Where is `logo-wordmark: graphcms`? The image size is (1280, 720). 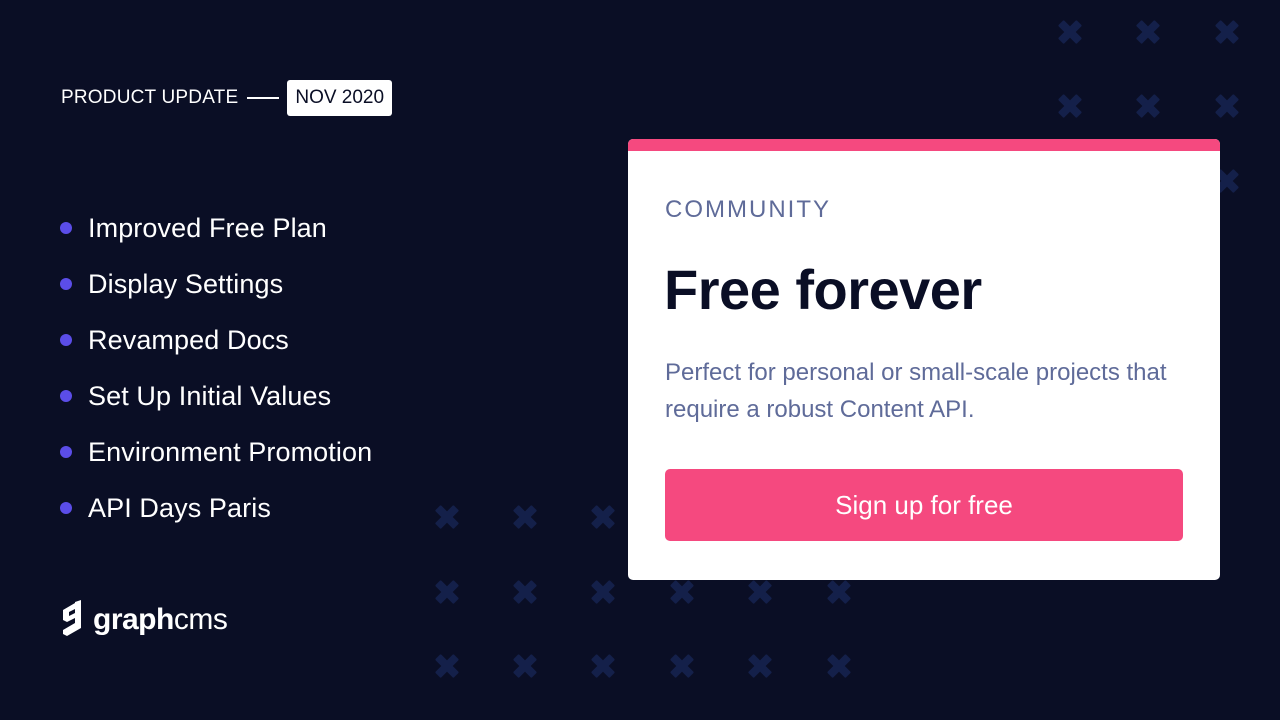 logo-wordmark: graphcms is located at coordinates (160, 620).